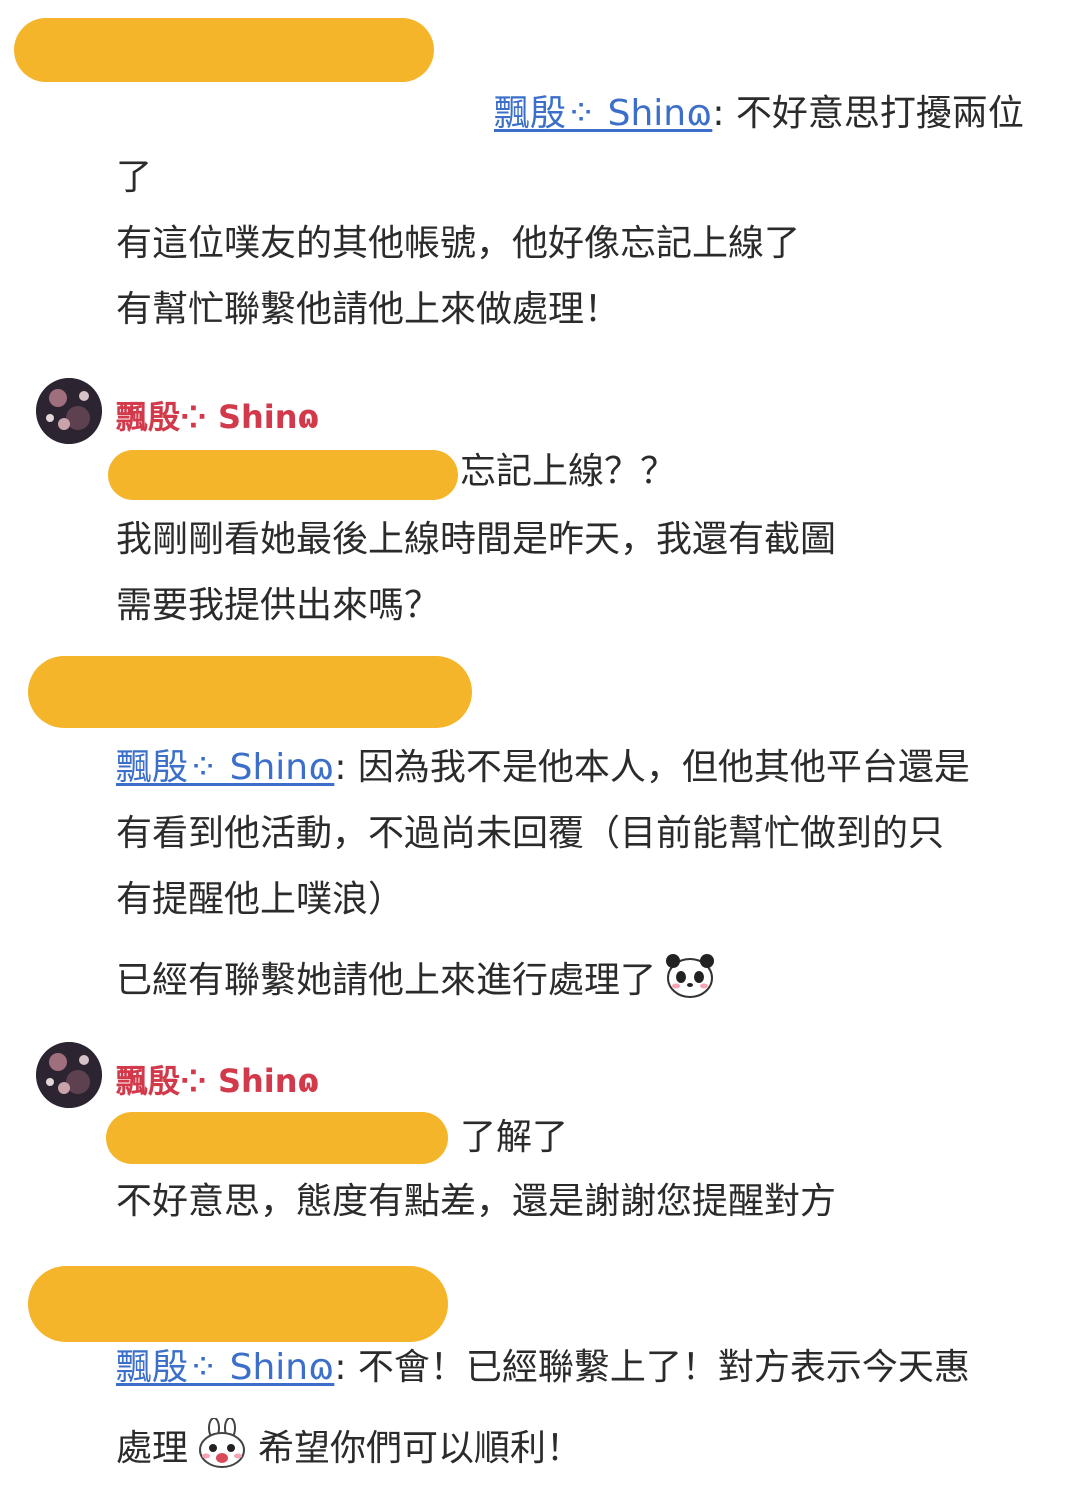  Describe the element at coordinates (458, 243) in the screenshot. I see `message-line: 有這位噗友的其他帳號，他好像忘記上線了` at that location.